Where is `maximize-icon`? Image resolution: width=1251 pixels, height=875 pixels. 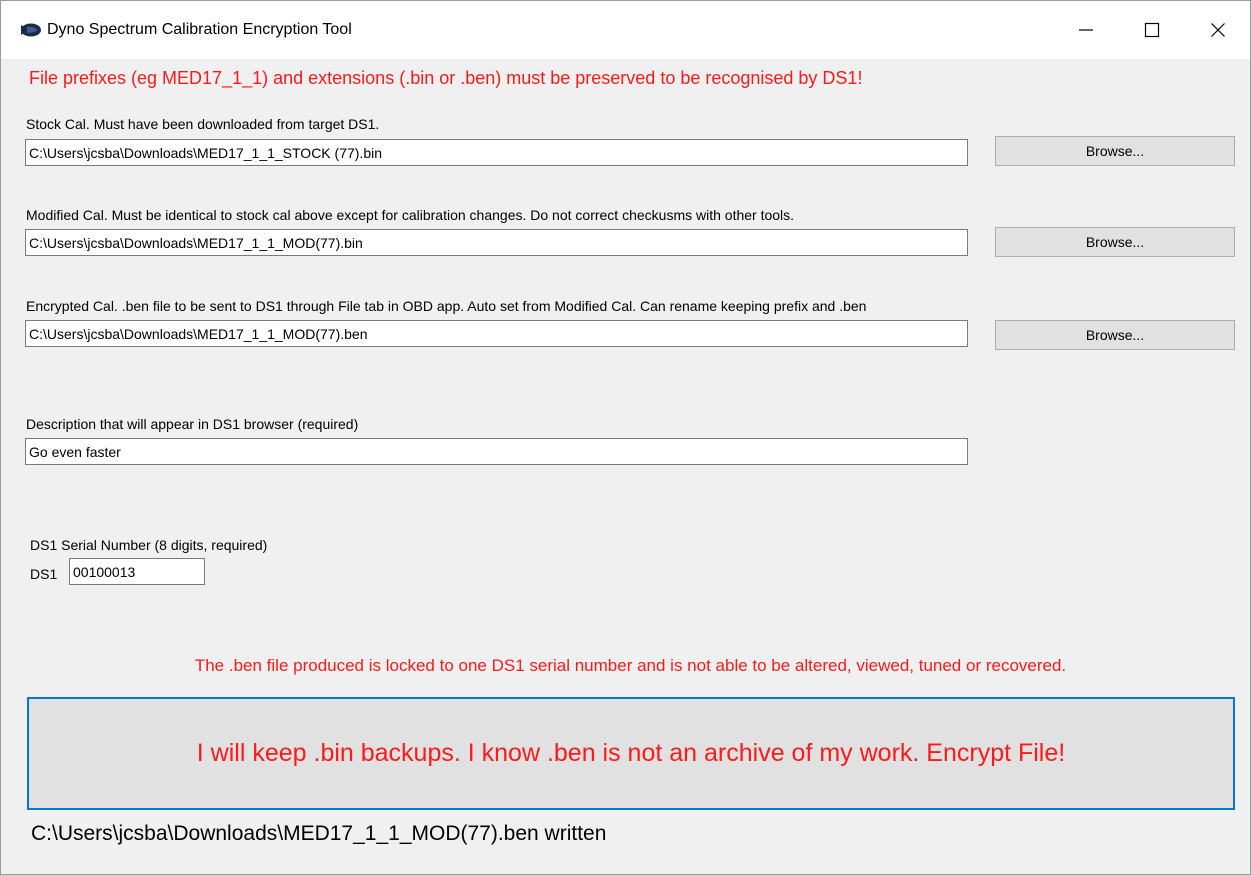 maximize-icon is located at coordinates (1152, 30).